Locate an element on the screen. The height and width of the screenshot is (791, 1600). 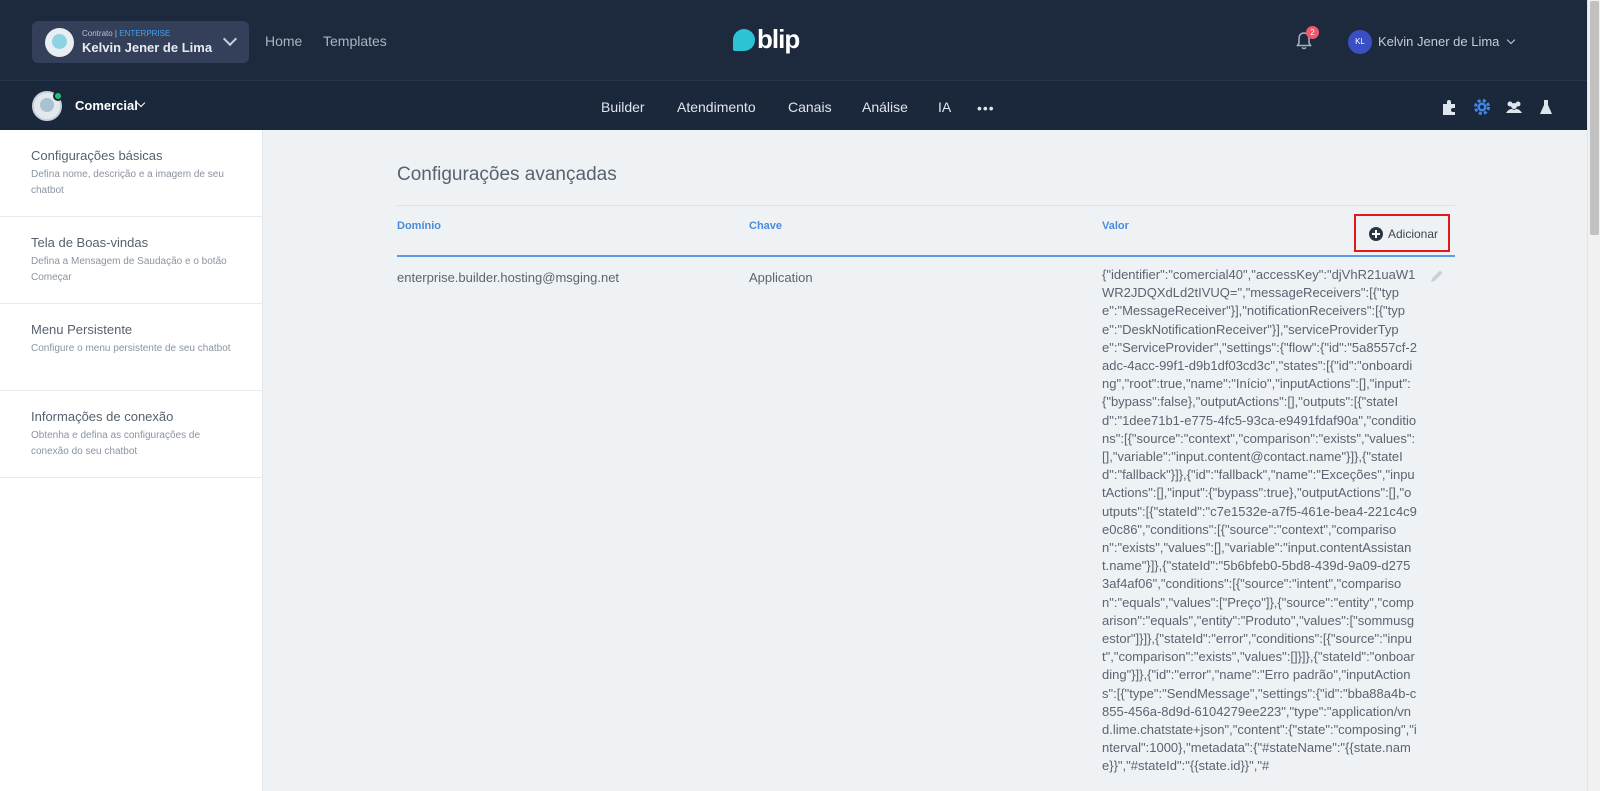
nav-builder: Builder is located at coordinates (623, 107).